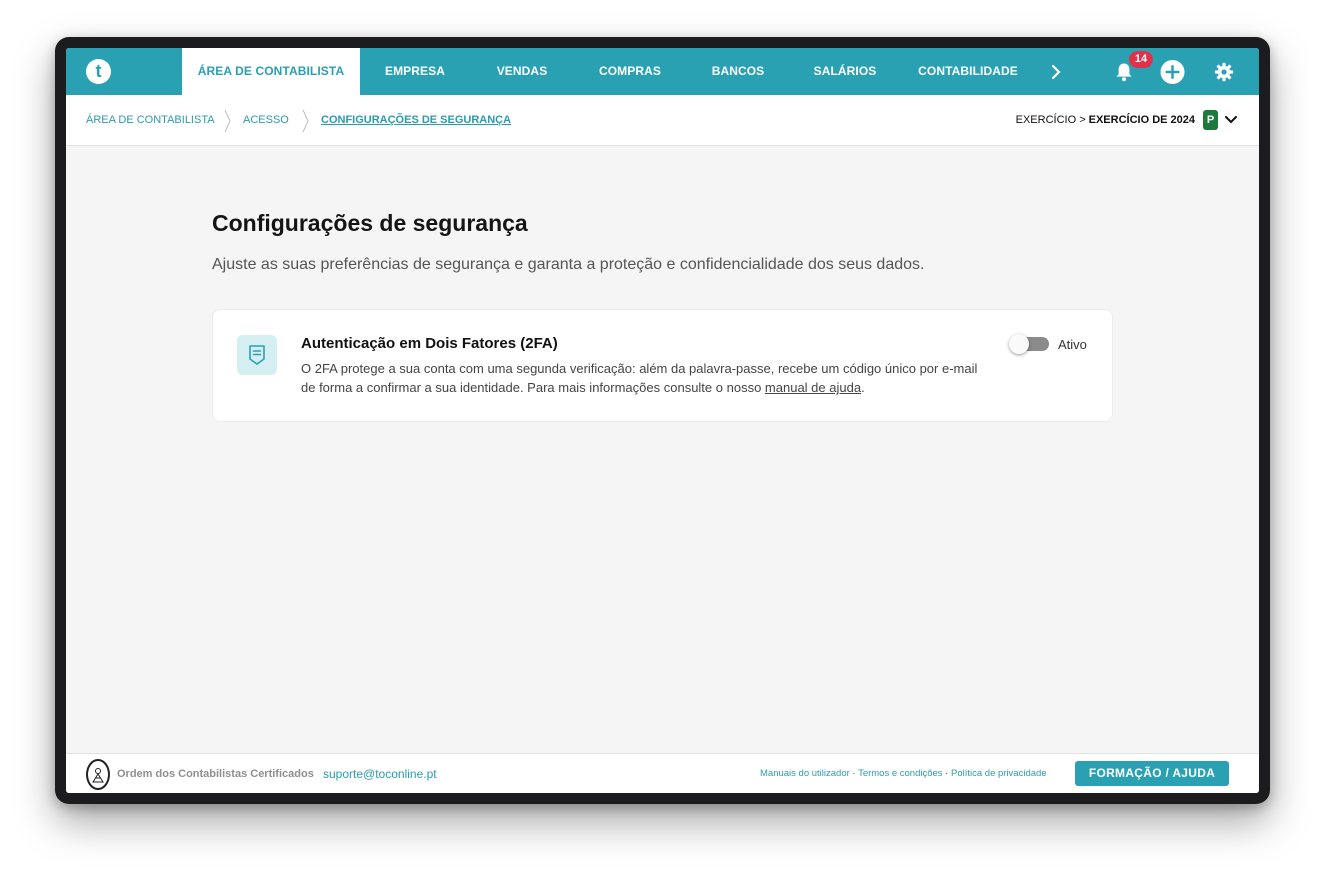 The width and height of the screenshot is (1325, 877). Describe the element at coordinates (150, 120) in the screenshot. I see `breadcrumb-item-area-contabilista: ÁREA DE CONTABILISTA` at that location.